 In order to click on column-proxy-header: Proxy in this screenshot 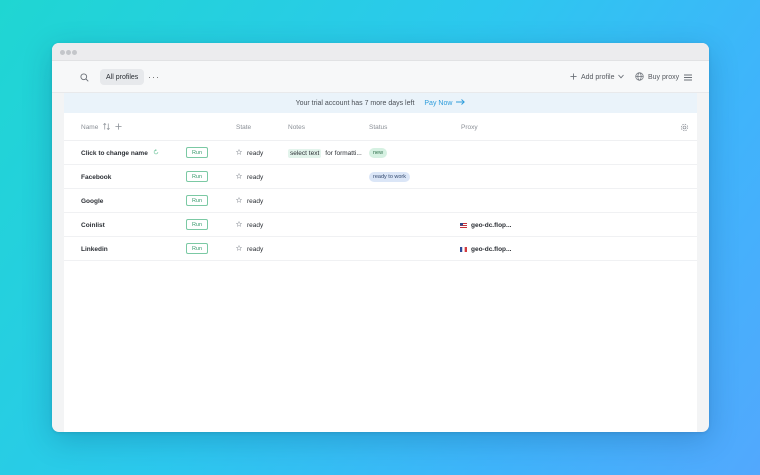, I will do `click(469, 127)`.